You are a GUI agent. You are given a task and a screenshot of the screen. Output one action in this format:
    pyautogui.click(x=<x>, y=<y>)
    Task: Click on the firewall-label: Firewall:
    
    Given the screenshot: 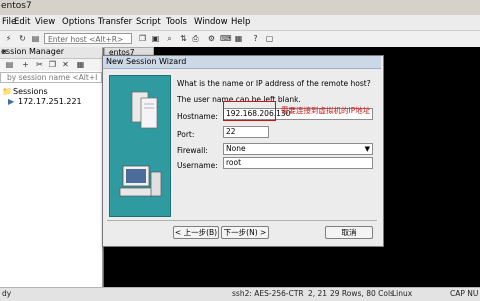 What is the action you would take?
    pyautogui.click(x=192, y=150)
    